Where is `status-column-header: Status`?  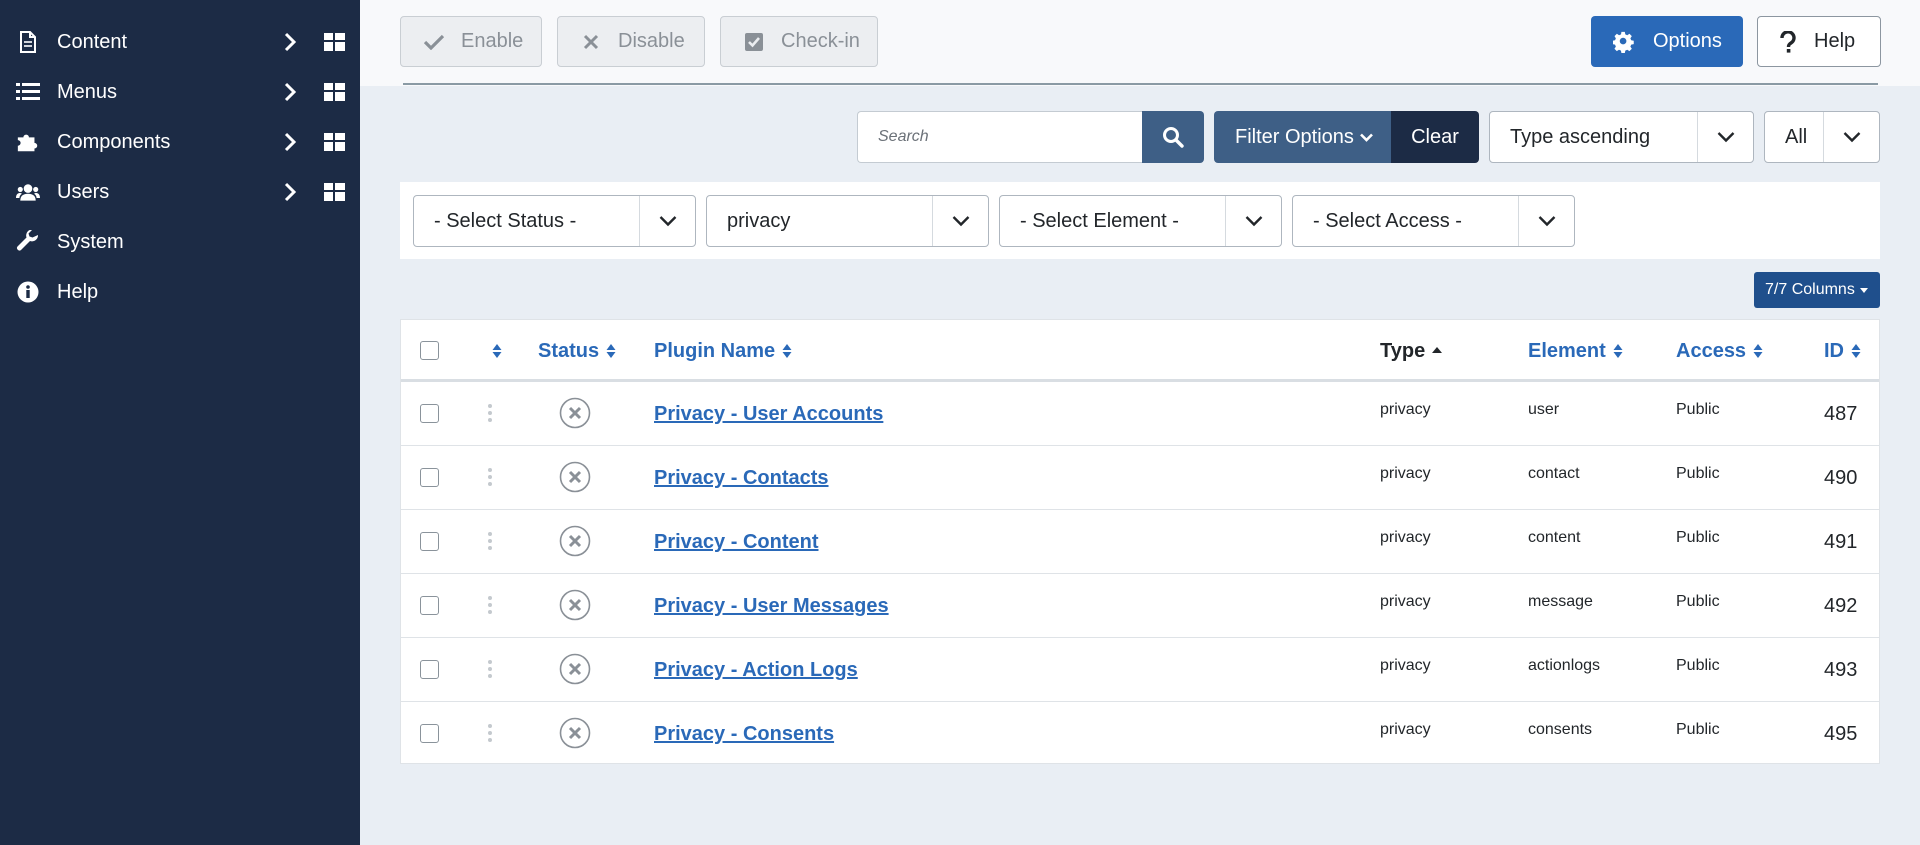 status-column-header: Status is located at coordinates (577, 351).